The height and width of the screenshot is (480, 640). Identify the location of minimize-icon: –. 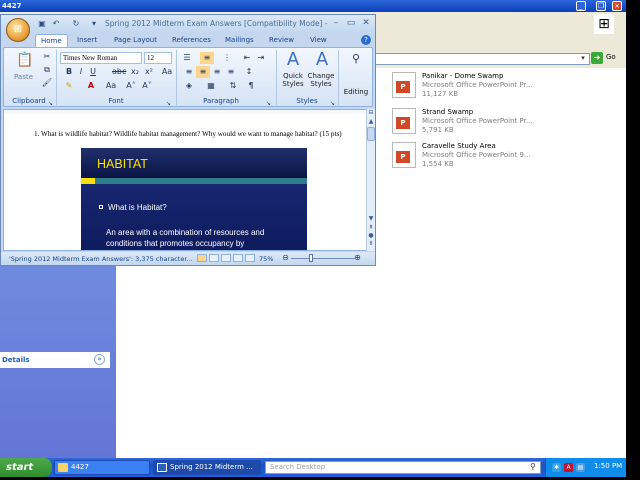
(336, 23).